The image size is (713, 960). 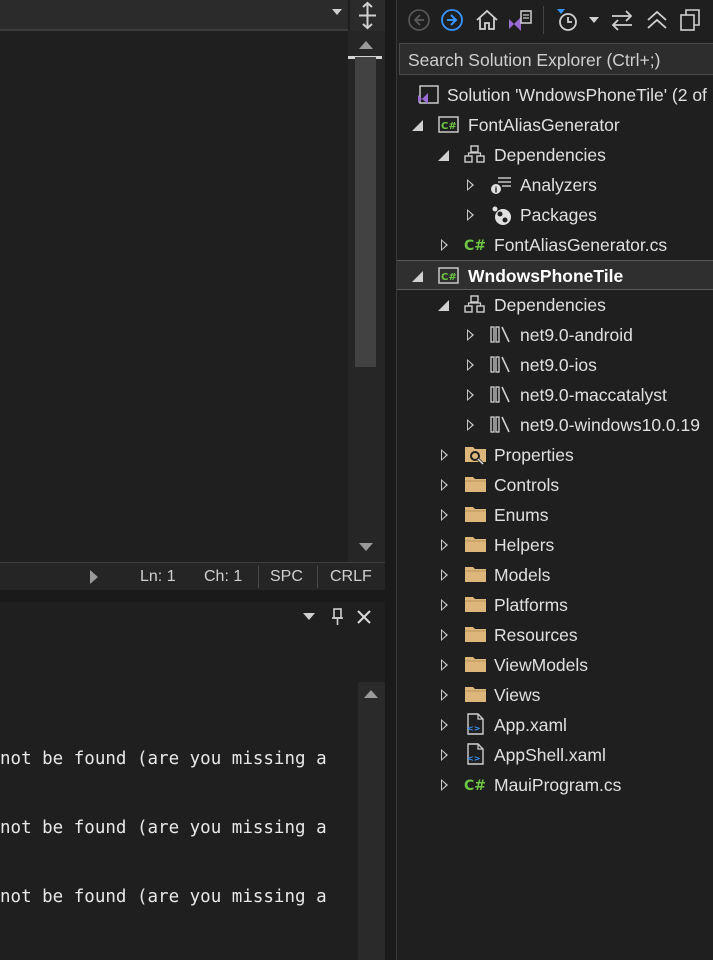 I want to click on dropdown-icon, so click(x=594, y=20).